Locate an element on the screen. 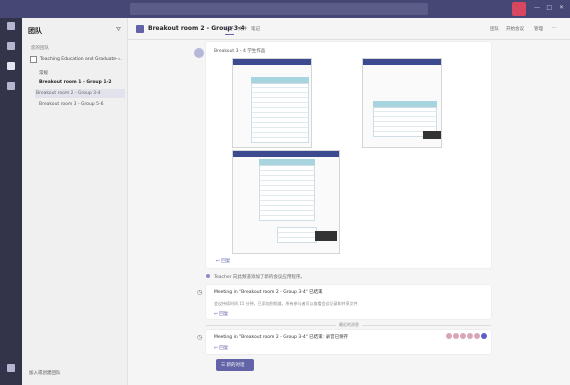 The height and width of the screenshot is (385, 570). channel-breakout-3: Breakout room 3 - Group 5-6 is located at coordinates (83, 104).